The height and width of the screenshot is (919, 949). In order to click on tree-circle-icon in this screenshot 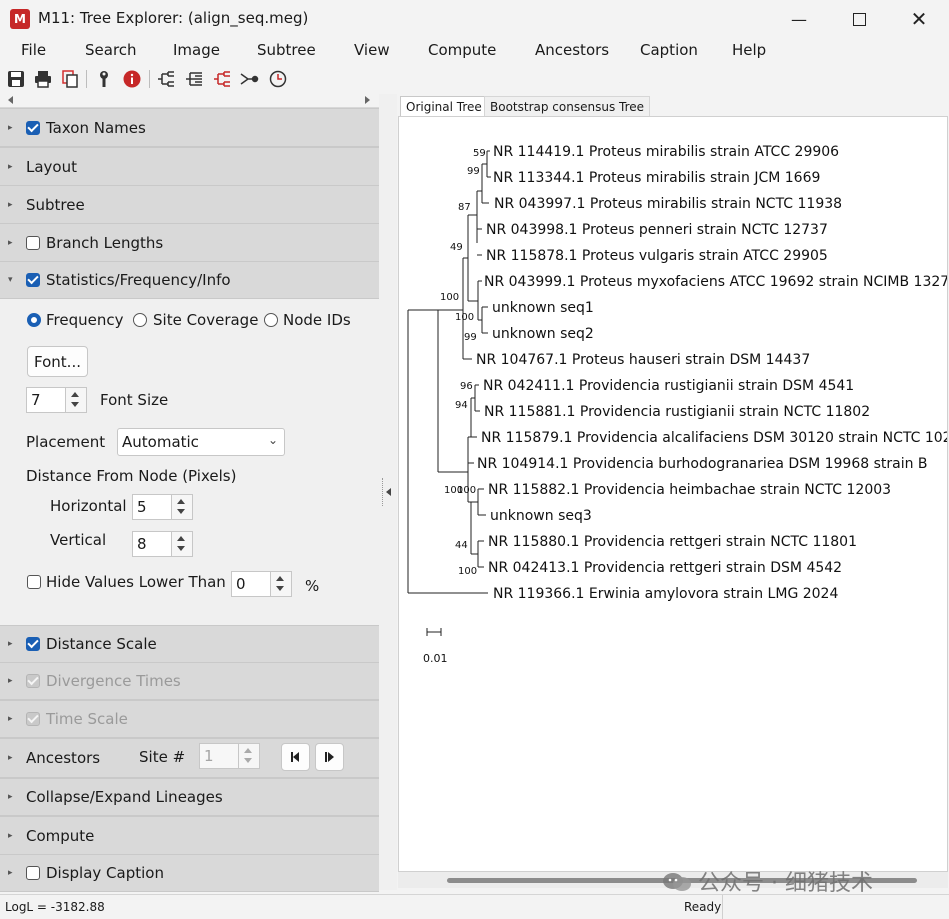, I will do `click(249, 79)`.